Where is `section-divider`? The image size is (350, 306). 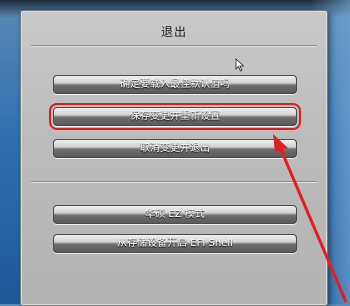
section-divider is located at coordinates (174, 182).